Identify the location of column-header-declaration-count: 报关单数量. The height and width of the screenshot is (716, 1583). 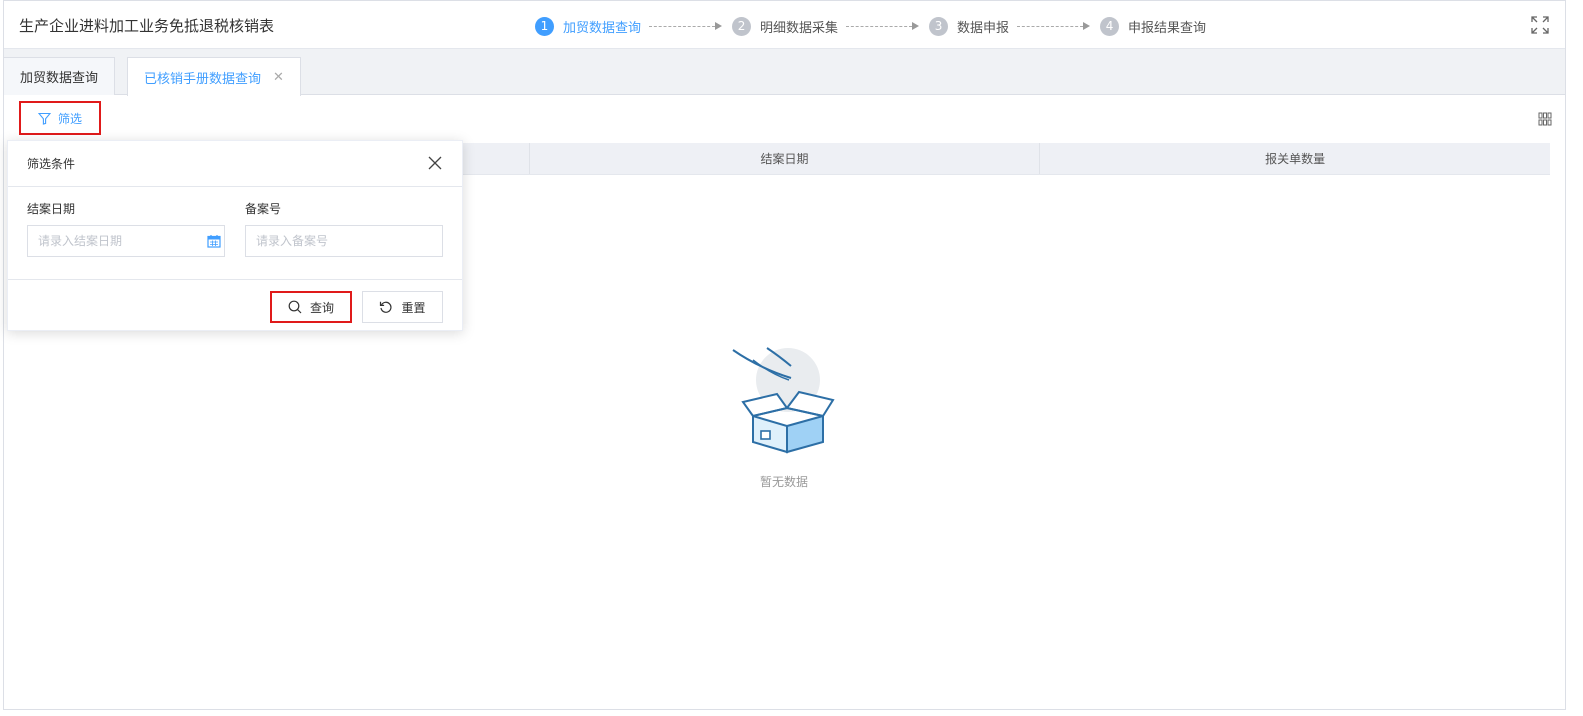
(1295, 158).